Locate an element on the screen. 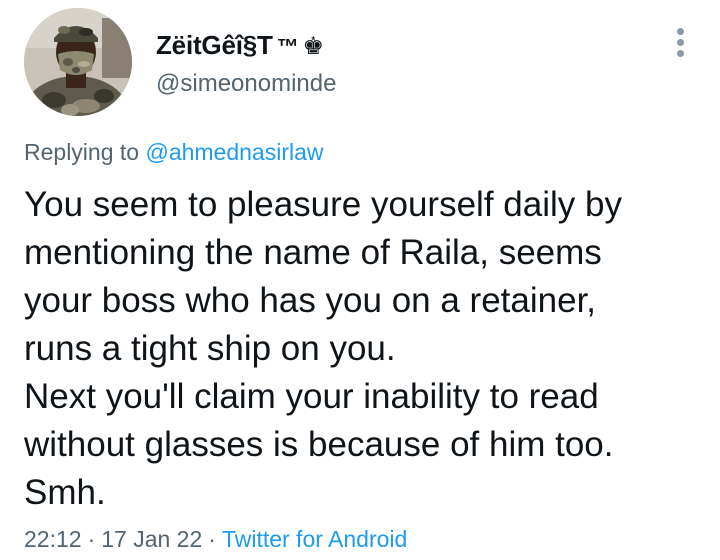 The image size is (720, 560). avatar-photo is located at coordinates (78, 62).